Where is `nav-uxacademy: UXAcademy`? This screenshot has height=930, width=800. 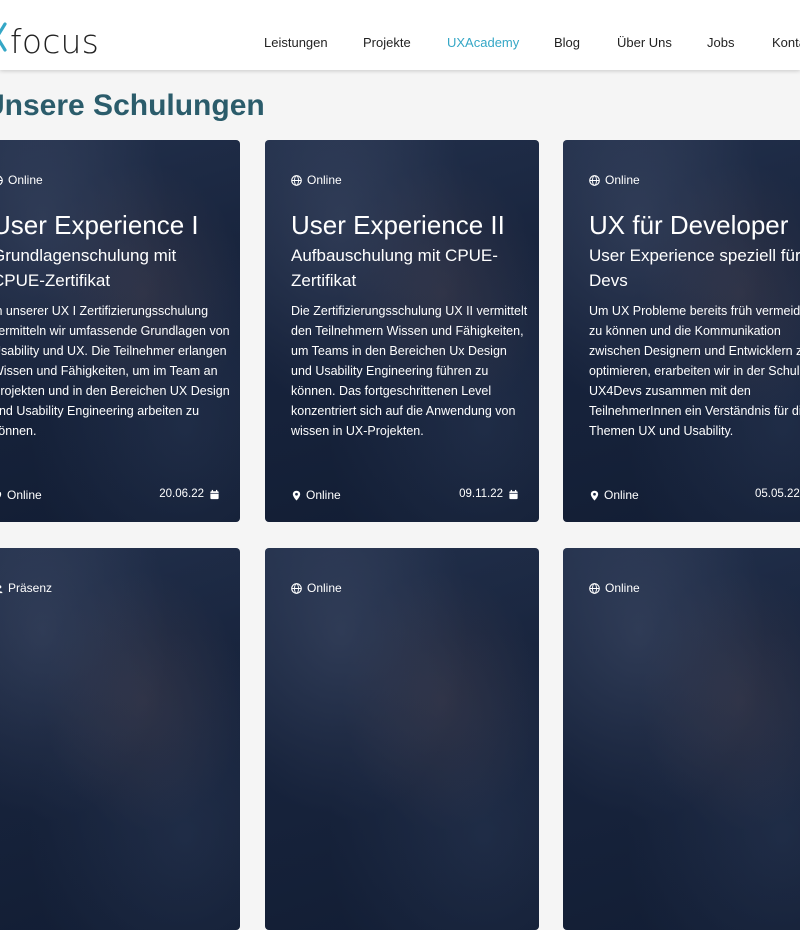 nav-uxacademy: UXAcademy is located at coordinates (483, 42).